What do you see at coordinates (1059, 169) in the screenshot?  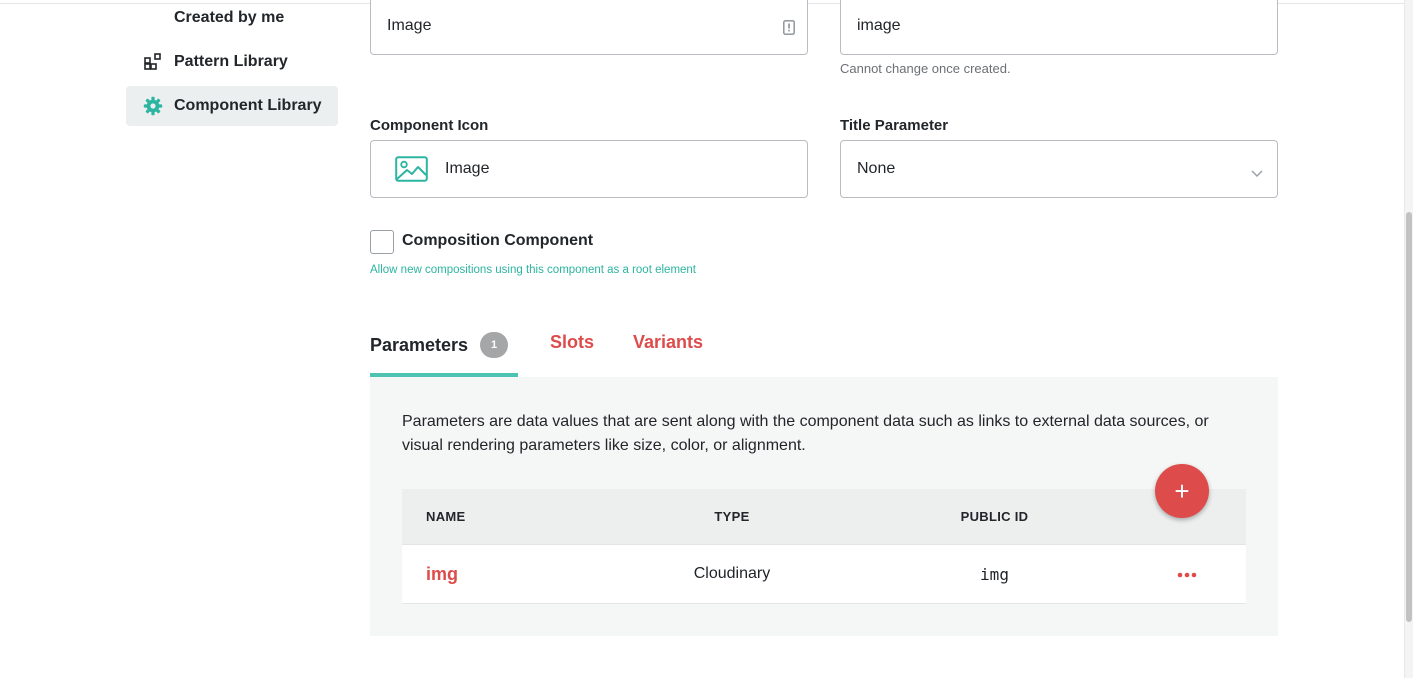 I see `title-parameter-select: None` at bounding box center [1059, 169].